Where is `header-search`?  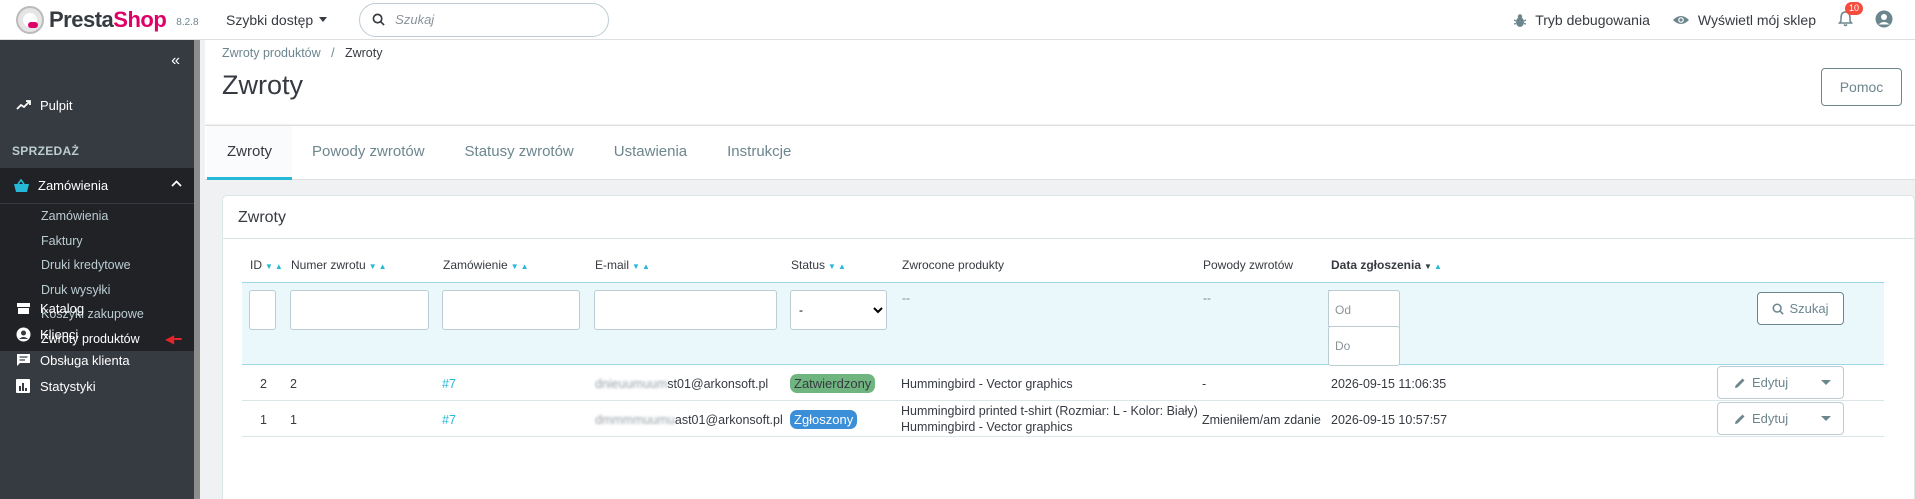
header-search is located at coordinates (484, 19).